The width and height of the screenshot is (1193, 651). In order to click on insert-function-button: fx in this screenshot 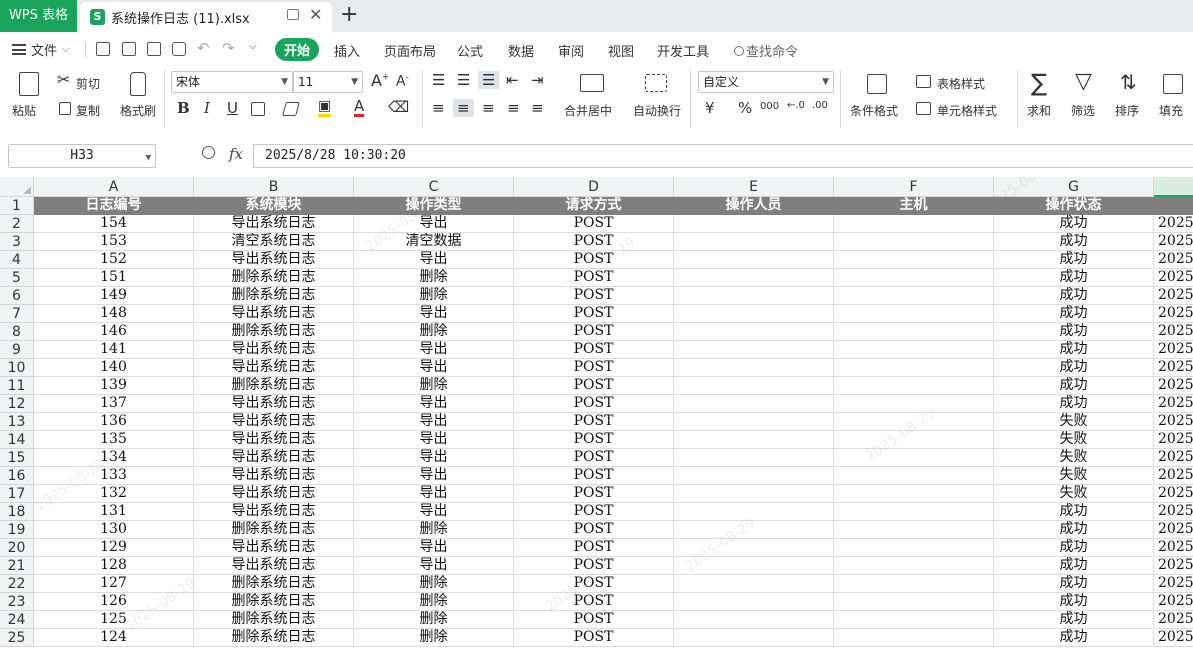, I will do `click(236, 154)`.